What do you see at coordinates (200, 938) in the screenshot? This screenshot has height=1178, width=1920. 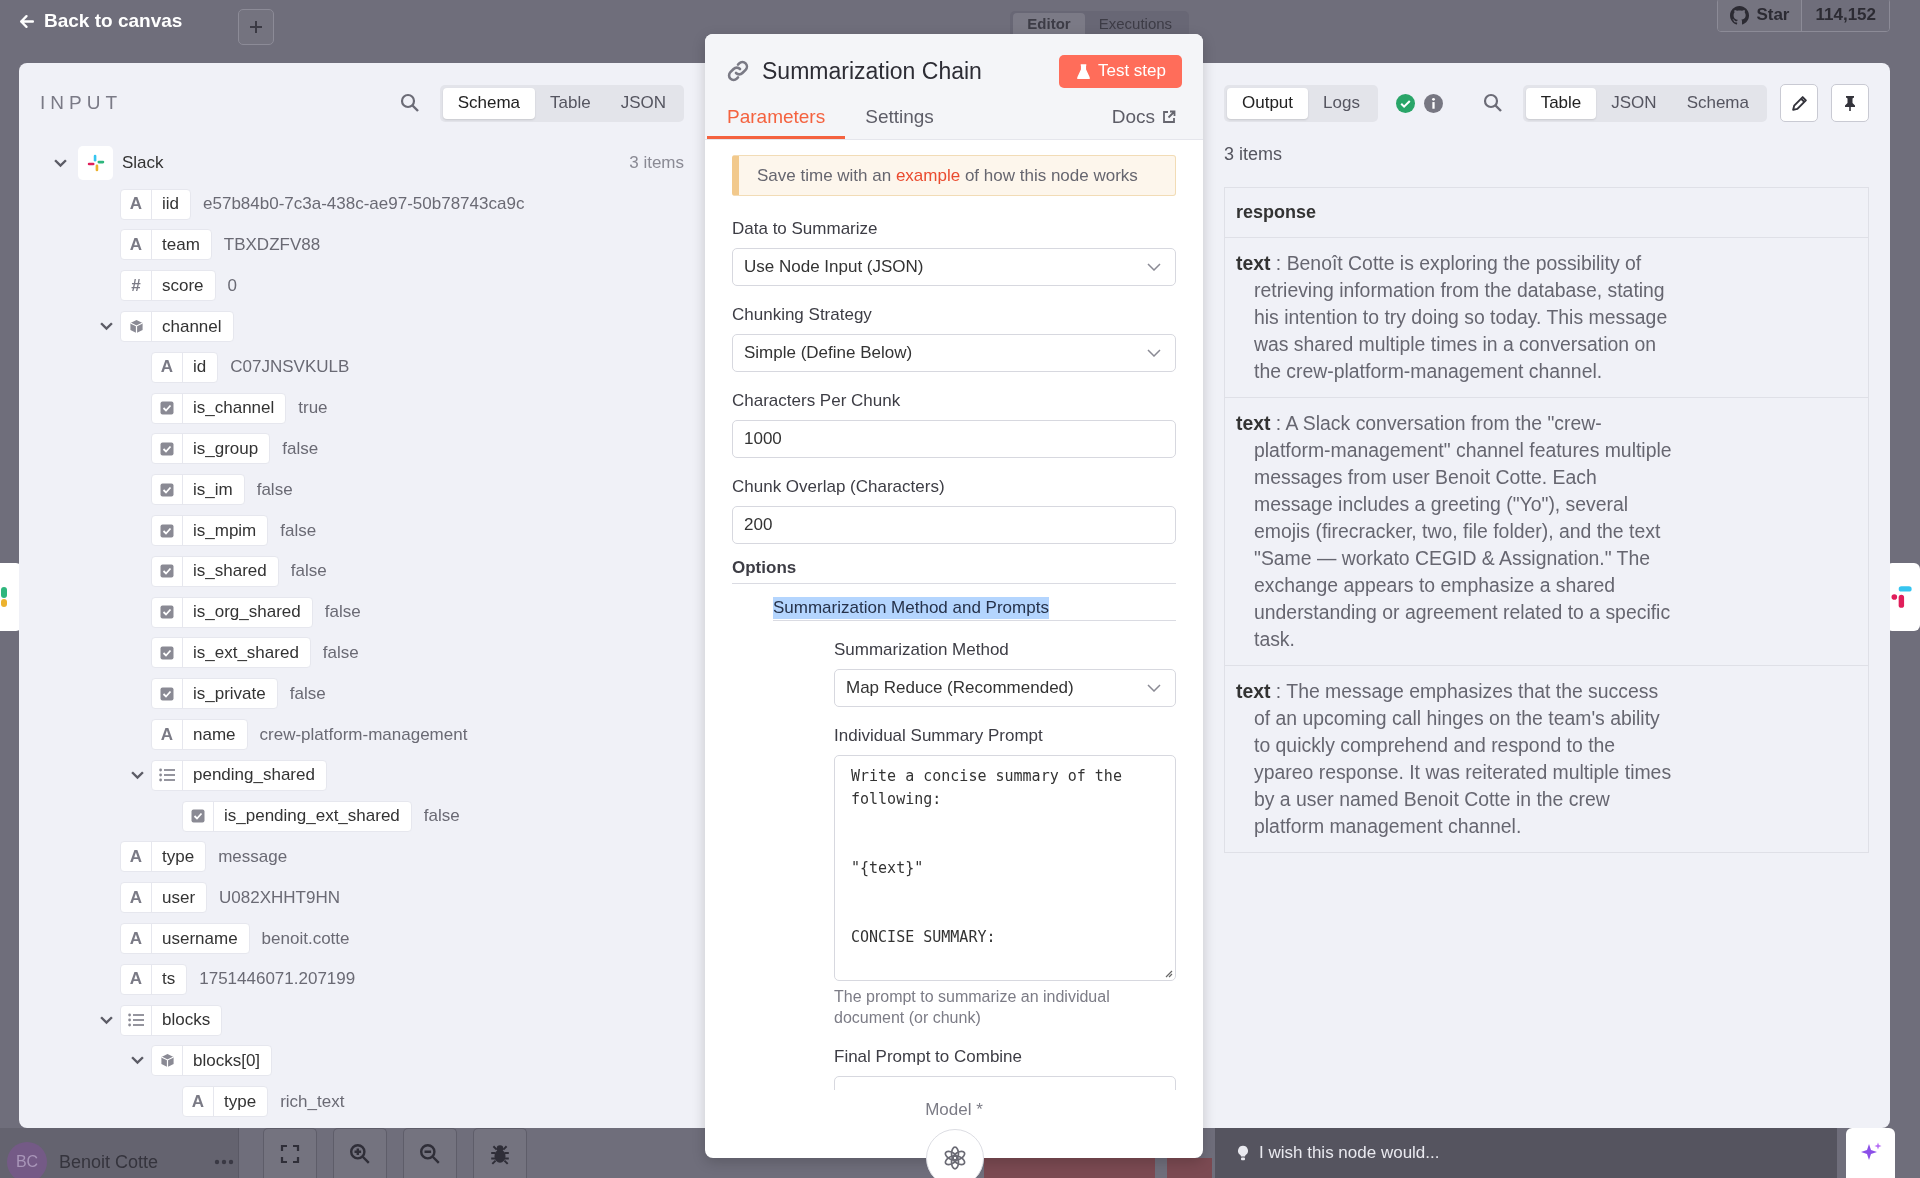 I see `field-key: username` at bounding box center [200, 938].